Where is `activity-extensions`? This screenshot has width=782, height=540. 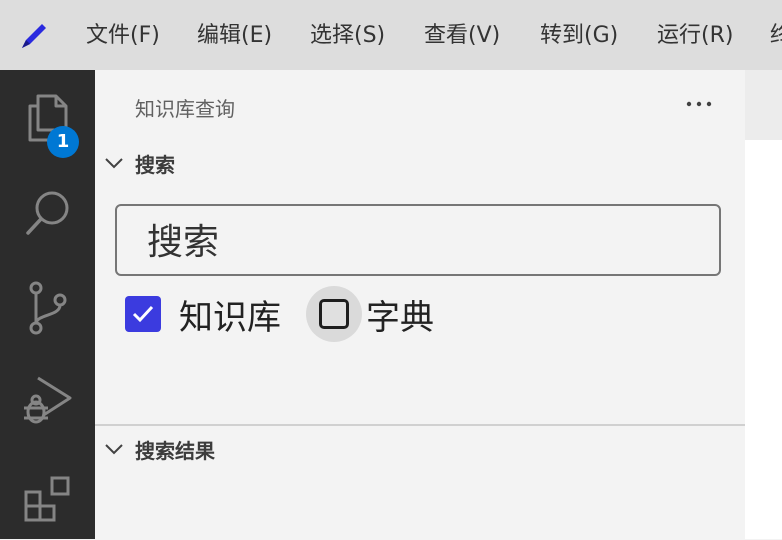 activity-extensions is located at coordinates (47, 500).